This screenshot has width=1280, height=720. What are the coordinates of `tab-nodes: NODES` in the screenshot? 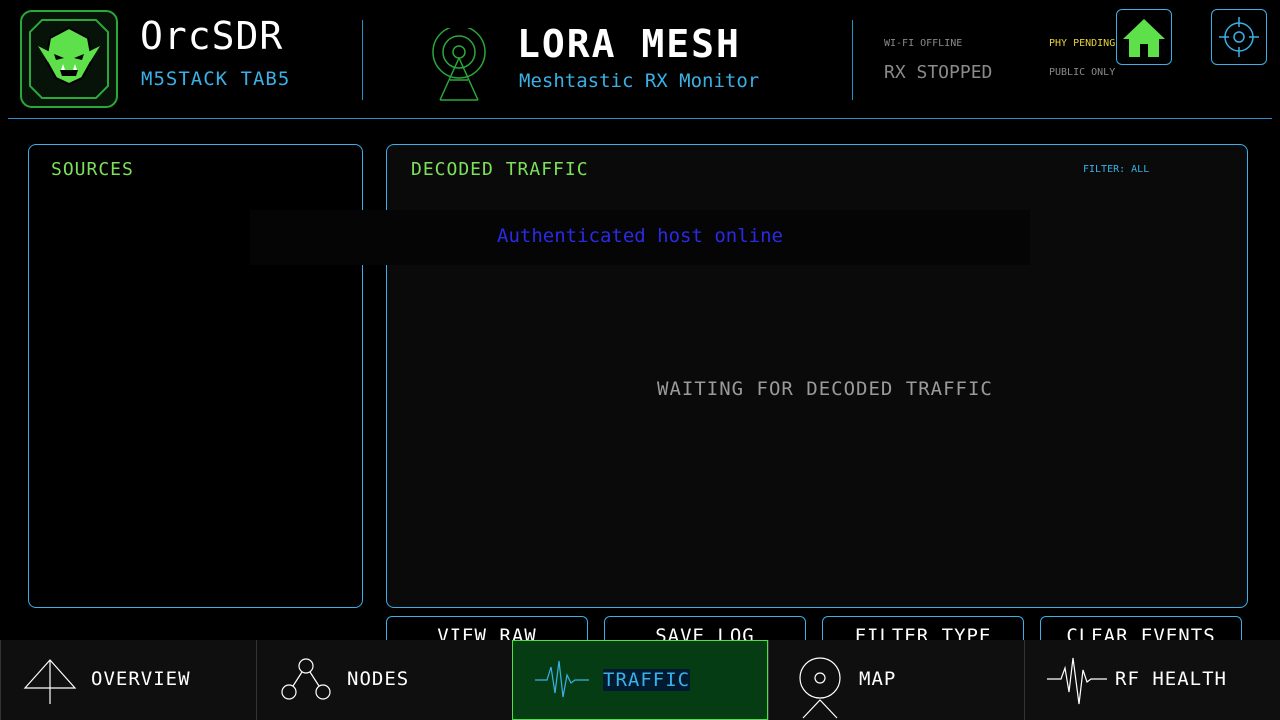 It's located at (384, 680).